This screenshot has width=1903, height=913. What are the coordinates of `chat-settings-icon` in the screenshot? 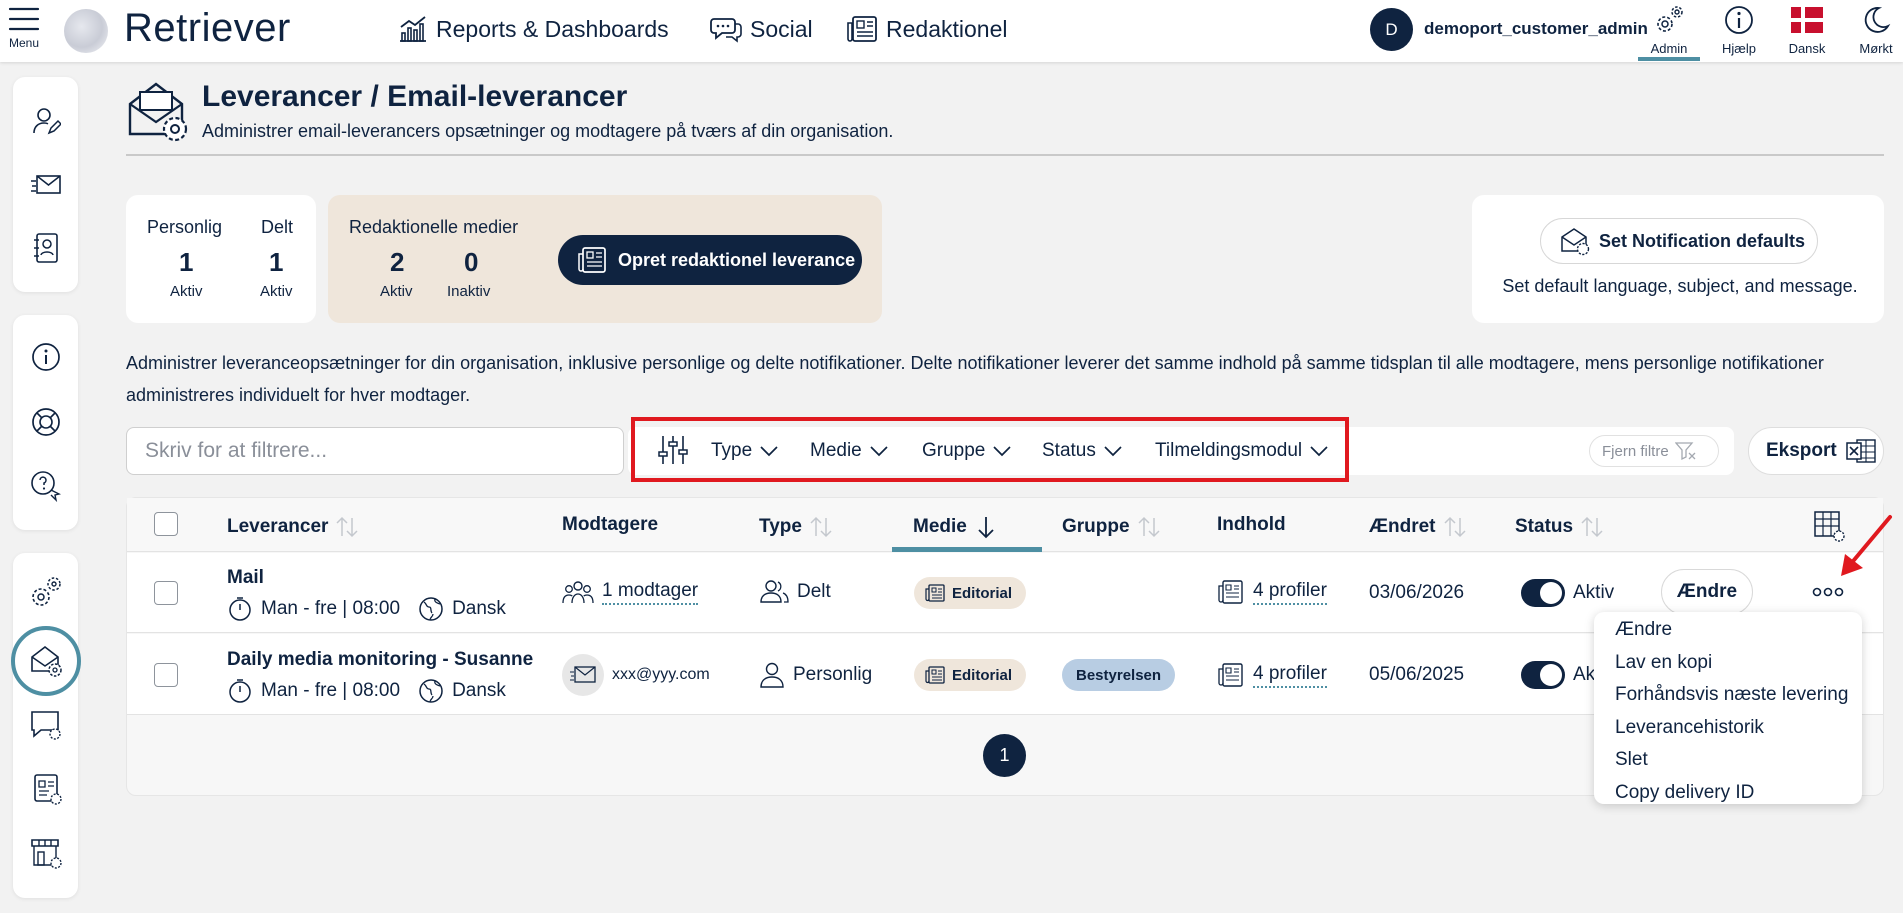 It's located at (46, 725).